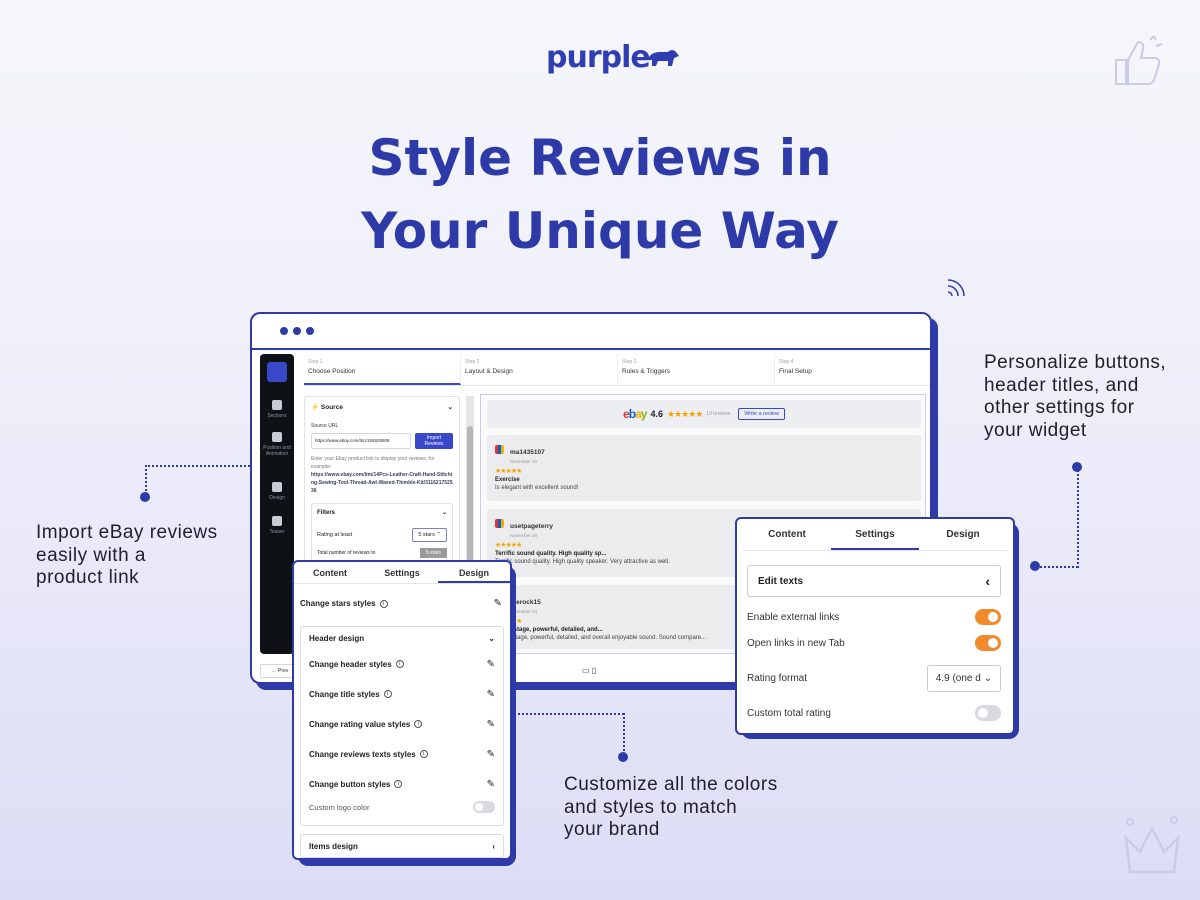  Describe the element at coordinates (594, 670) in the screenshot. I see `mobile-icon: ▯` at that location.